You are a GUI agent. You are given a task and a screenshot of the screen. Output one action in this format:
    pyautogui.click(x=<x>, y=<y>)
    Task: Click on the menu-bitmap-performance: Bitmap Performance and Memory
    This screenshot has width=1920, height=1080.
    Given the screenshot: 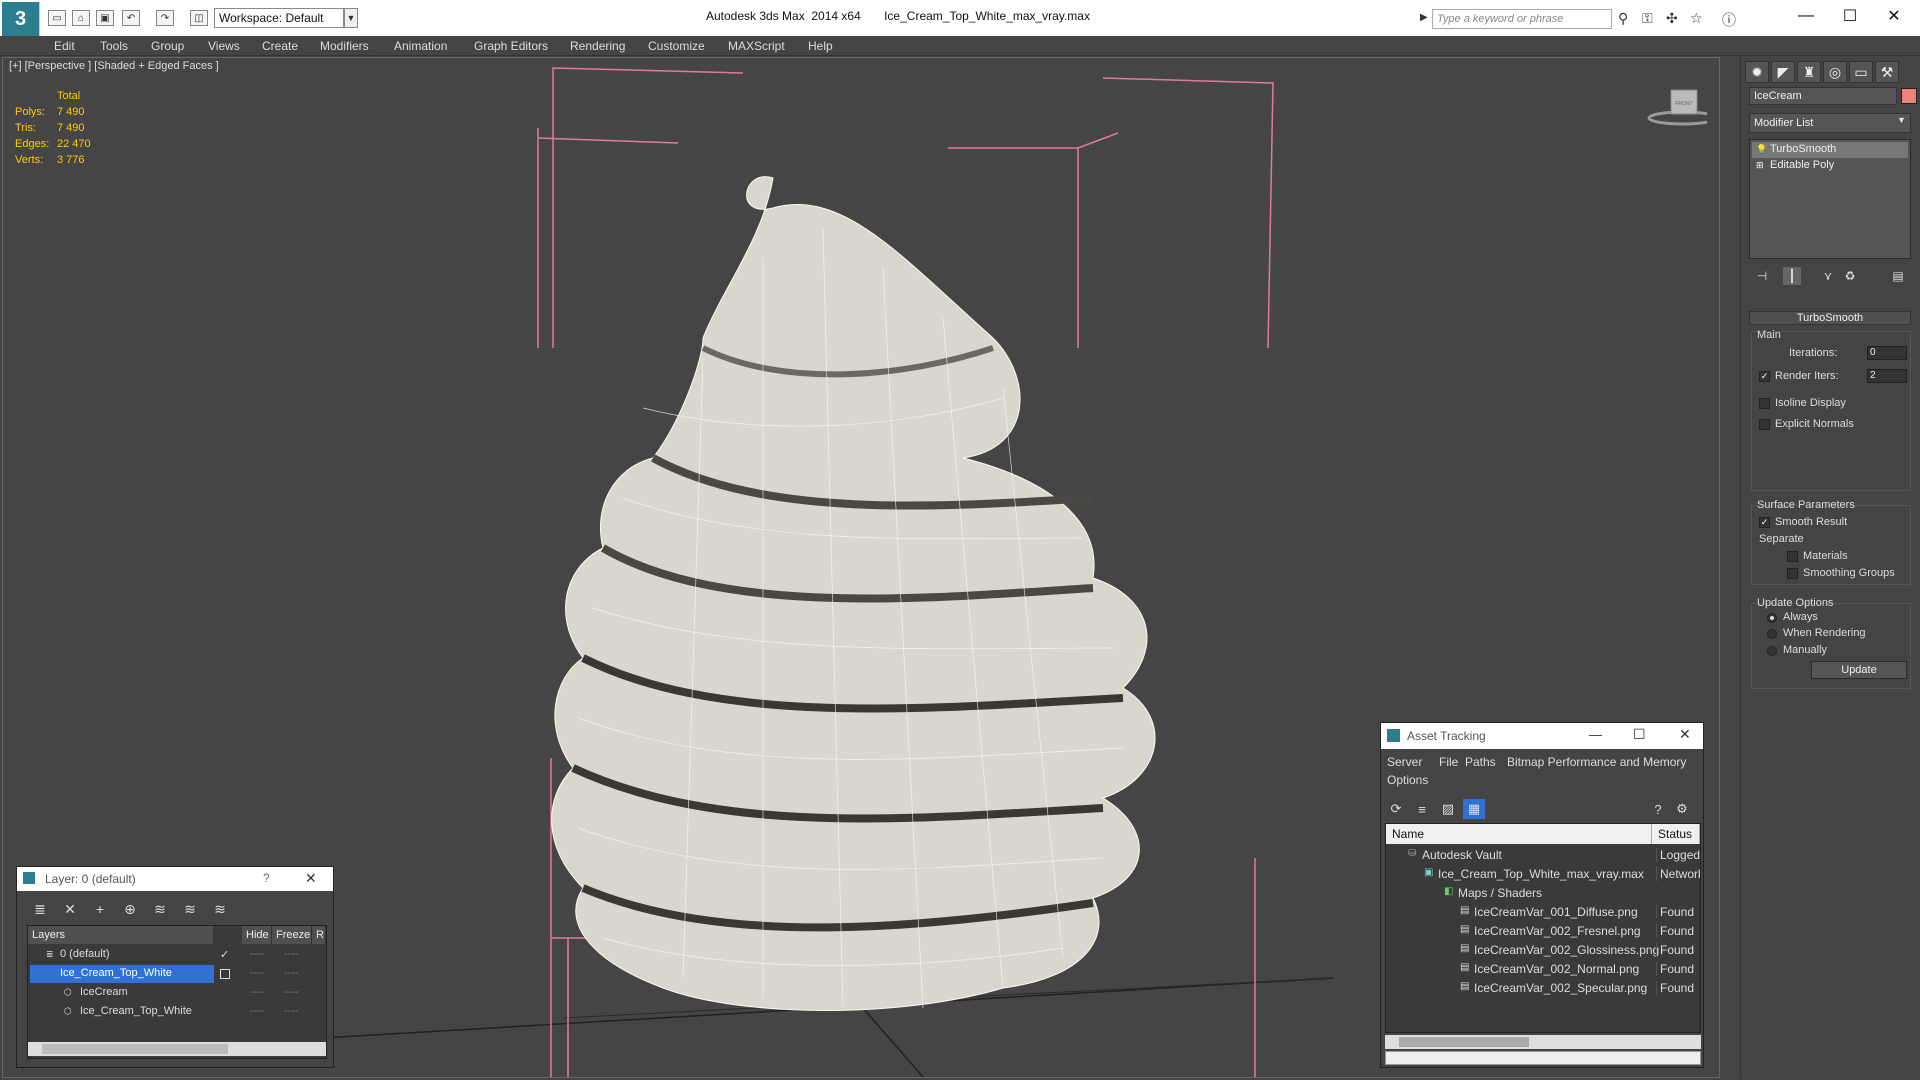 What is the action you would take?
    pyautogui.click(x=1596, y=762)
    